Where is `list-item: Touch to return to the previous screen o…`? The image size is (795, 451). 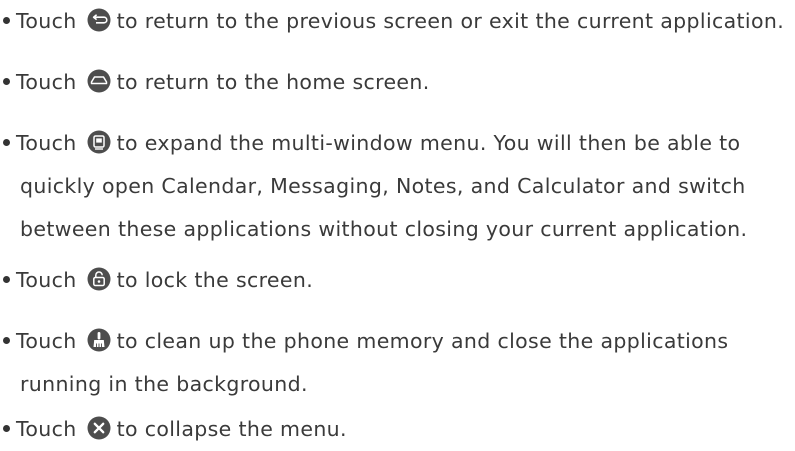 list-item: Touch to return to the previous screen o… is located at coordinates (397, 21).